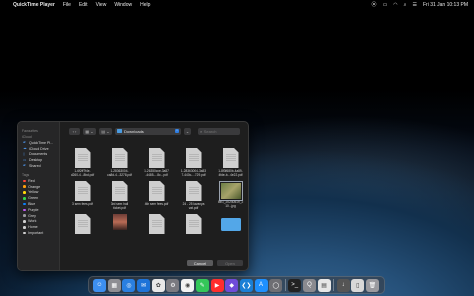  I want to click on sidebar-tag: Important, so click(38, 233).